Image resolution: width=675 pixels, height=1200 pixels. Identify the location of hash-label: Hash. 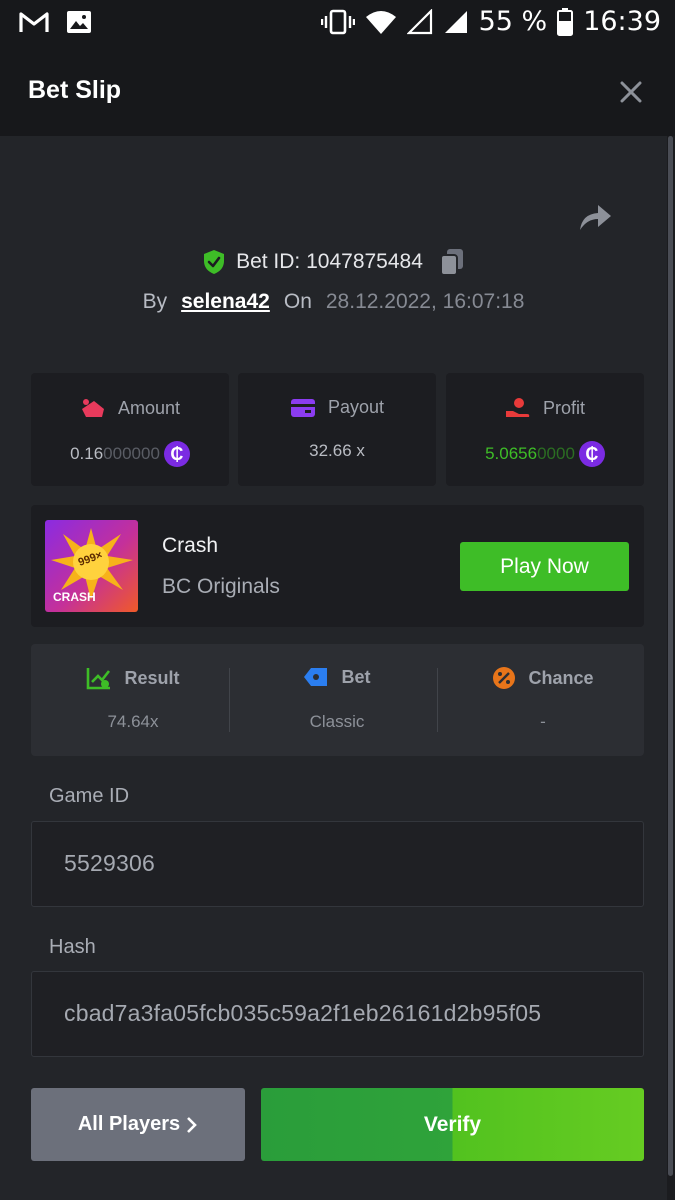
(72, 947).